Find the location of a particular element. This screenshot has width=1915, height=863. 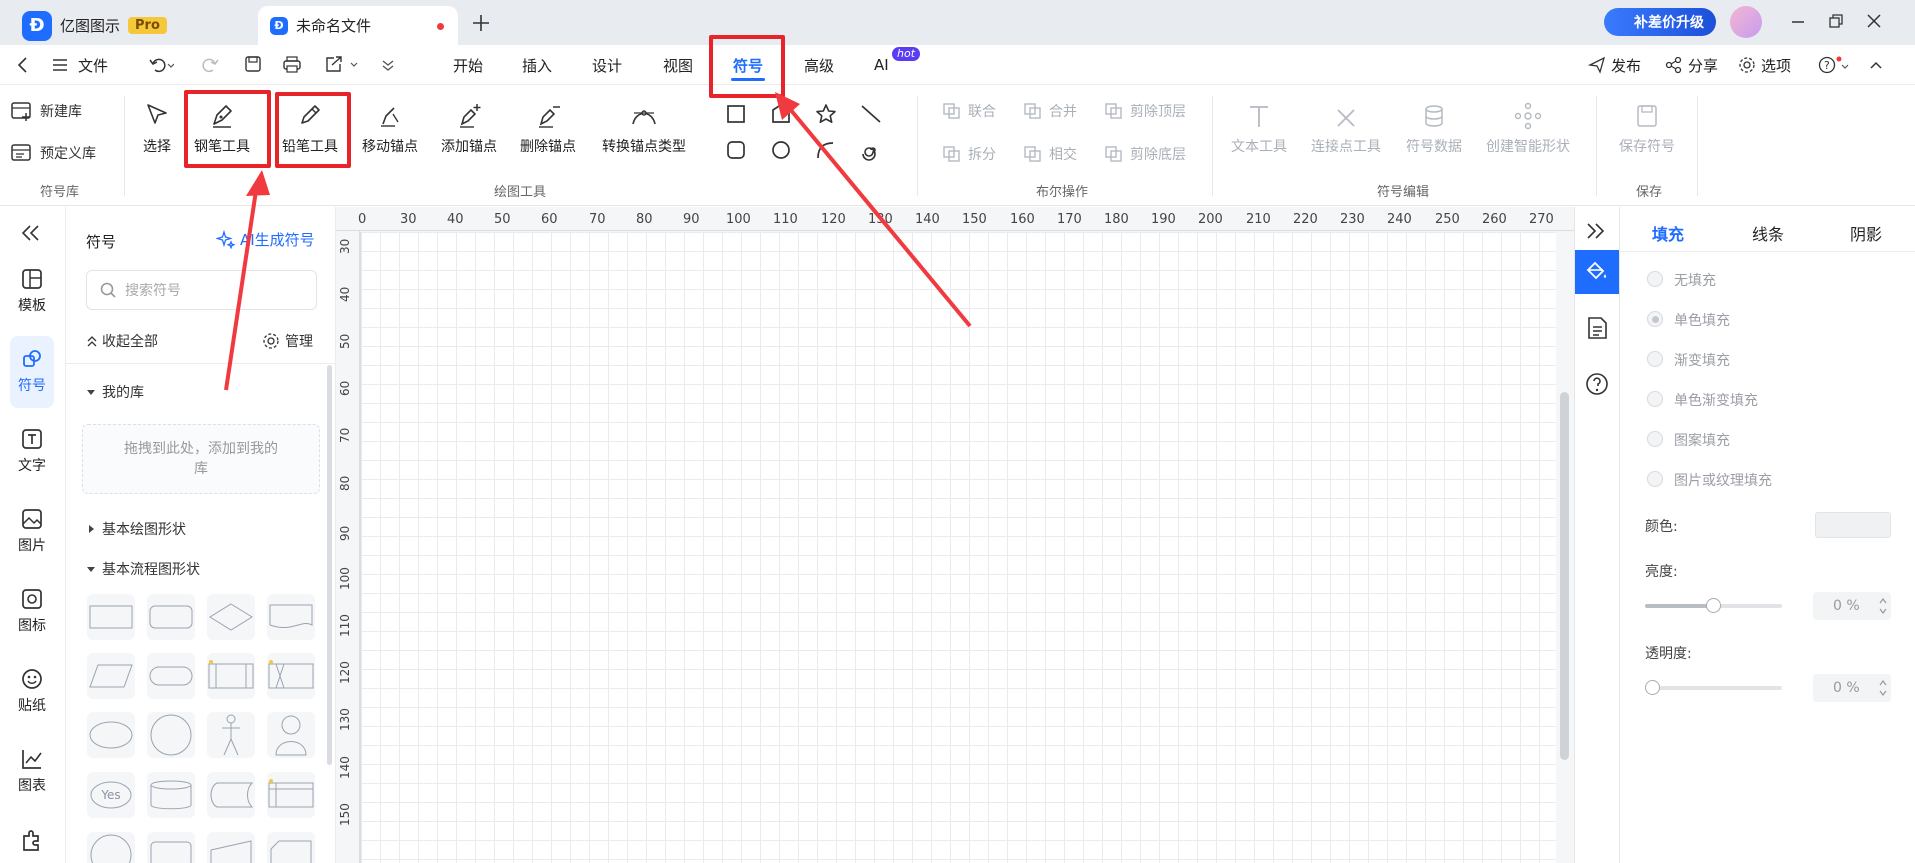

app-tab: Ð 亿图图示 Pro is located at coordinates (132, 25).